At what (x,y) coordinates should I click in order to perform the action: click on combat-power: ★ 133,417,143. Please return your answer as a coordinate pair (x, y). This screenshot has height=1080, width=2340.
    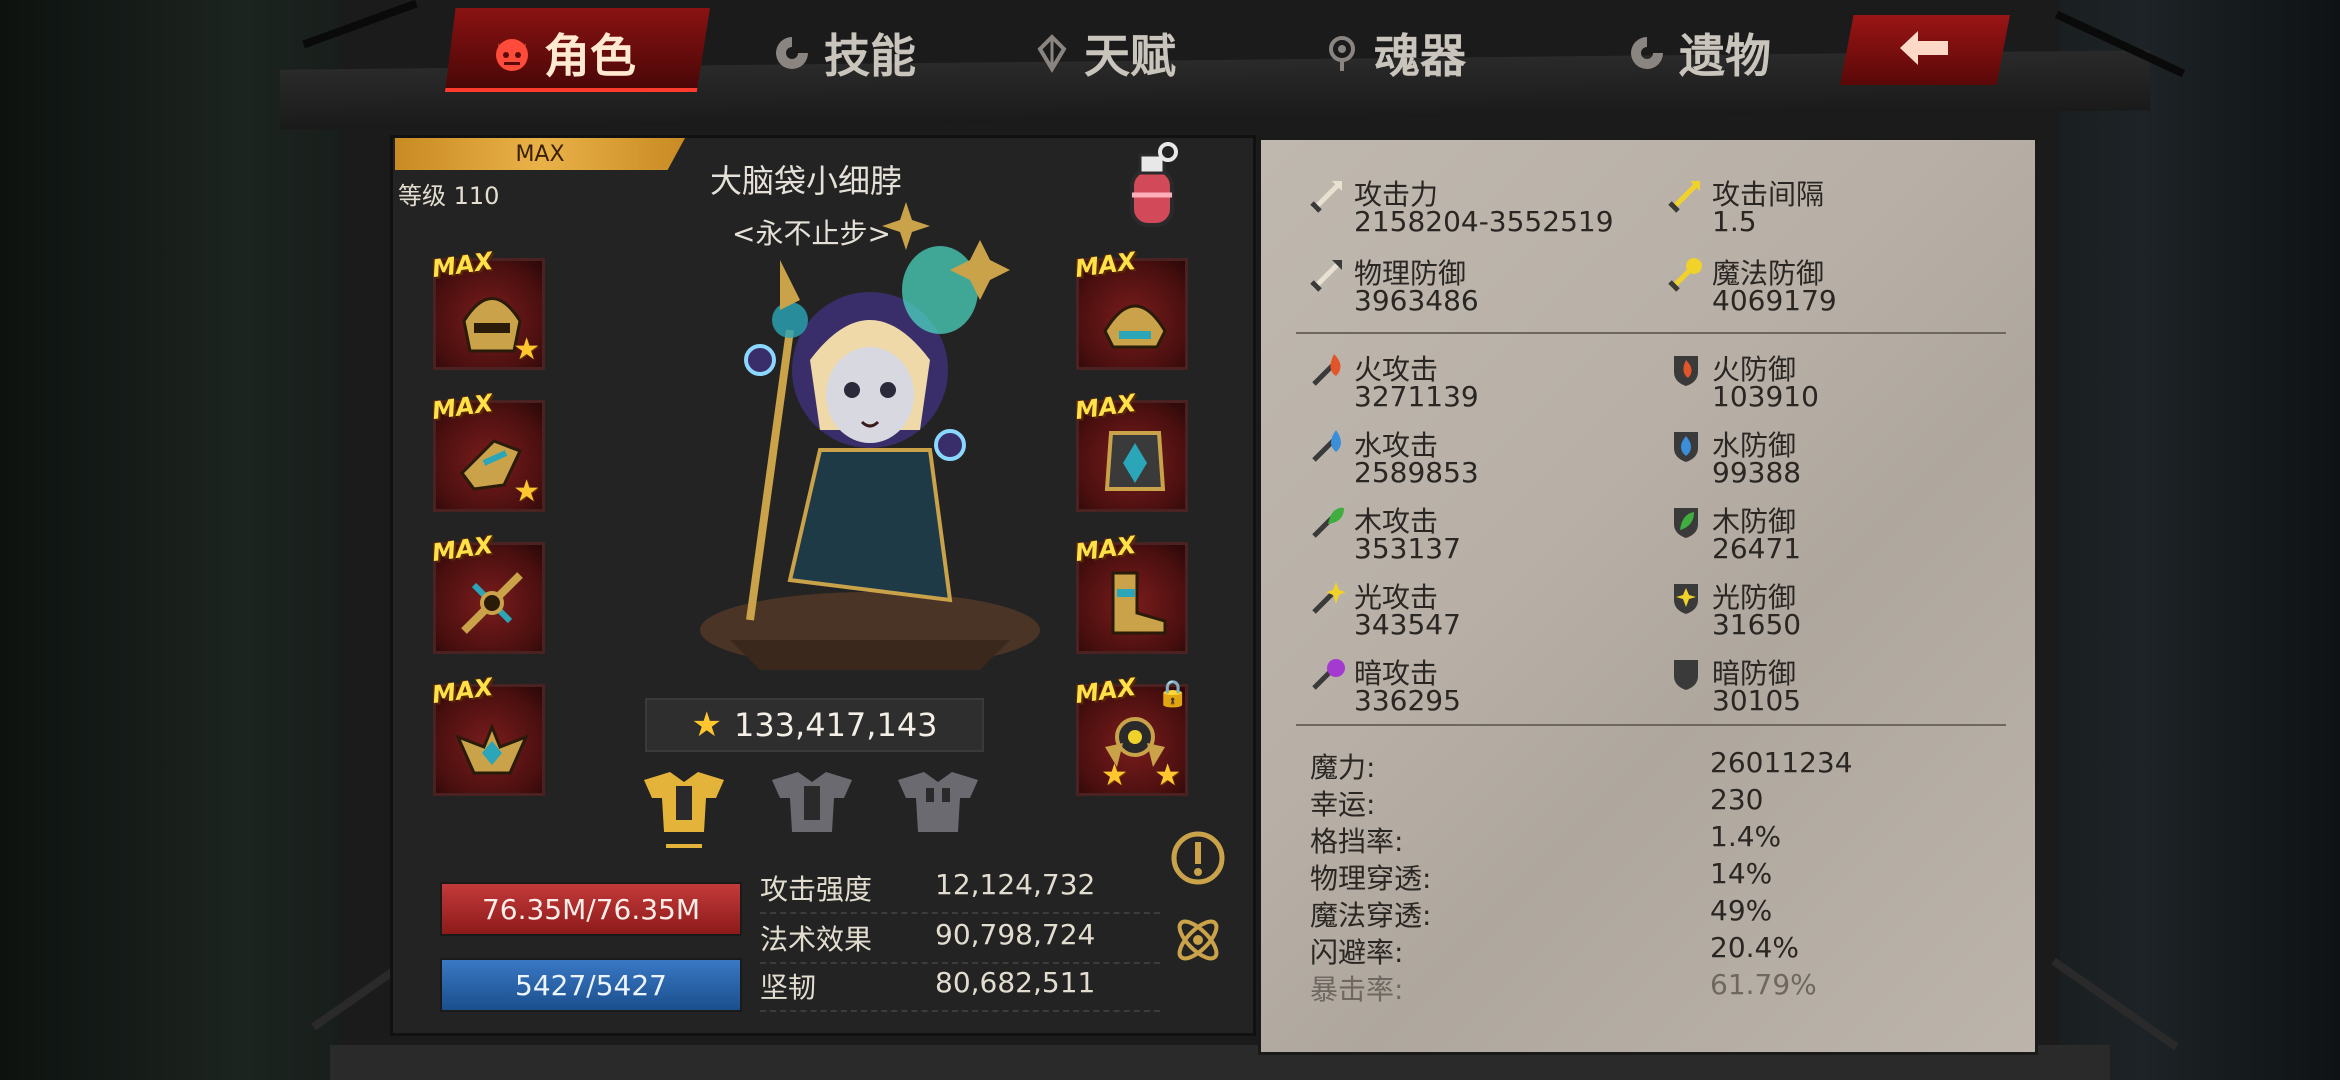
    Looking at the image, I should click on (814, 725).